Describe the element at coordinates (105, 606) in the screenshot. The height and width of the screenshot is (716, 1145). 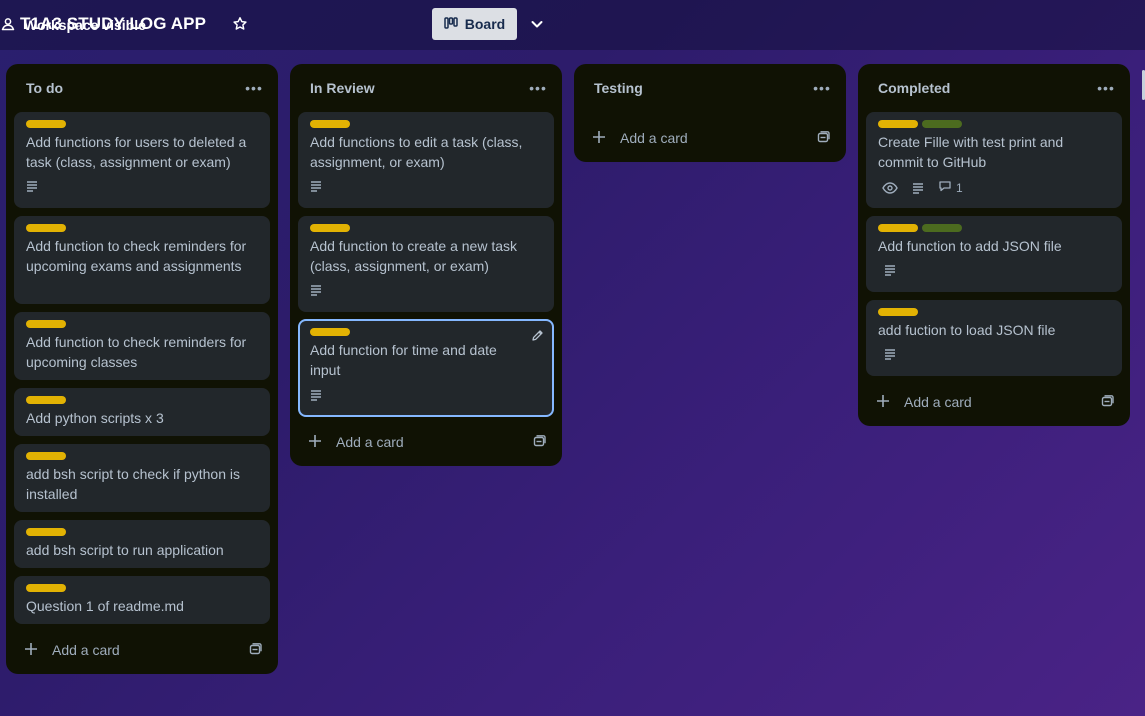
I see `card-title: Question 1 of readme.md` at that location.